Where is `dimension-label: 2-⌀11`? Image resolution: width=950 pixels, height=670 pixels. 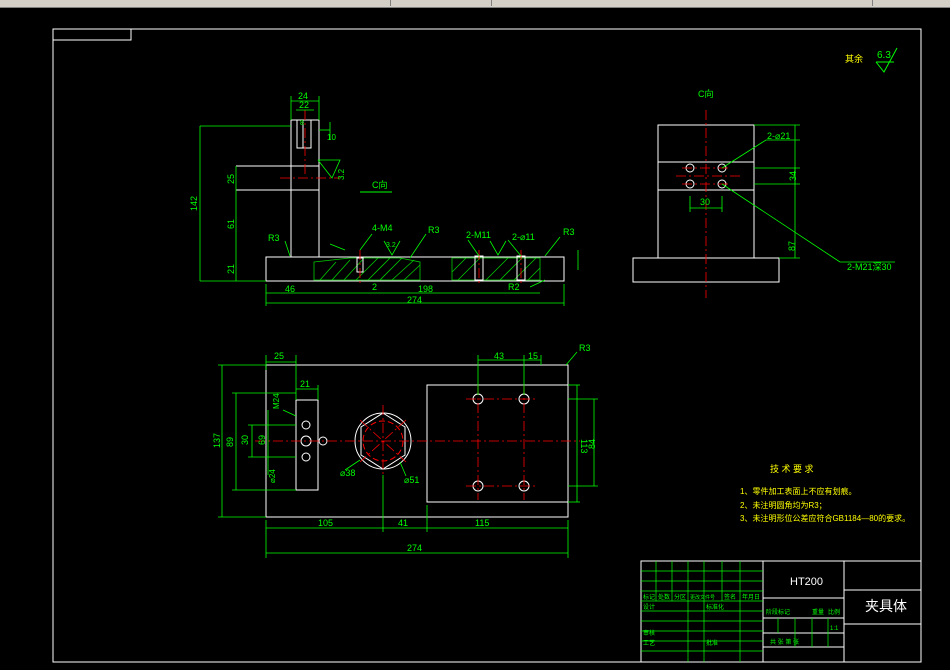 dimension-label: 2-⌀11 is located at coordinates (523, 237).